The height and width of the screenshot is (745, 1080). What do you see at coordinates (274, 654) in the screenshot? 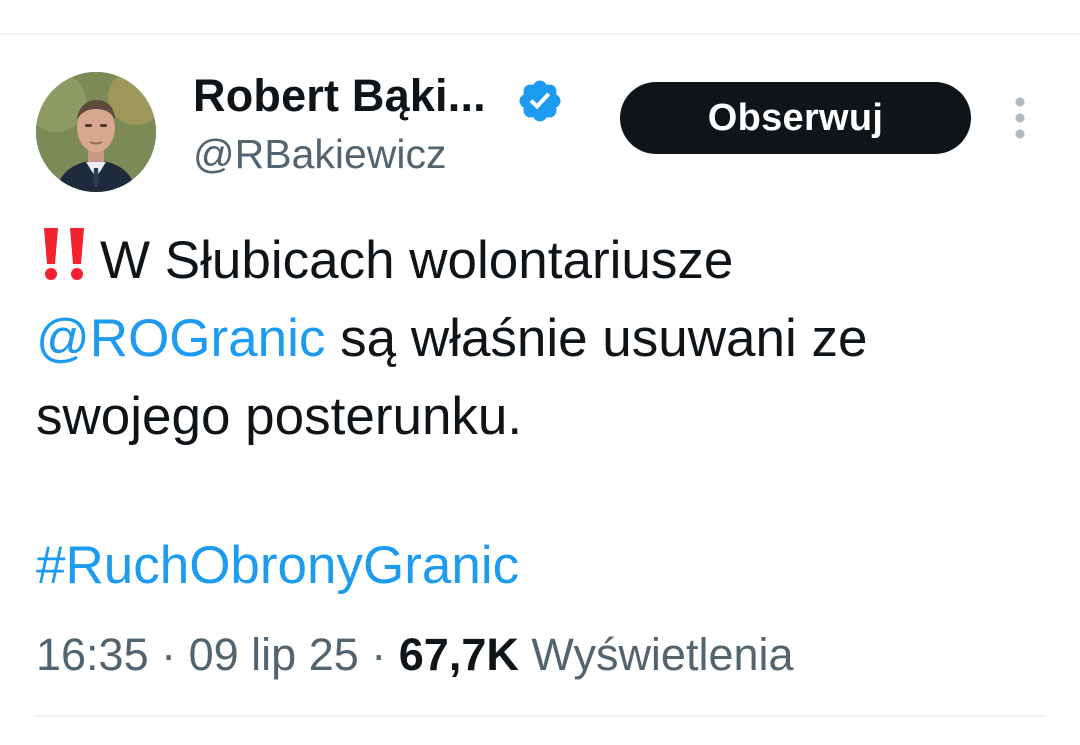
I see `tweet-date: 09 lip 25` at bounding box center [274, 654].